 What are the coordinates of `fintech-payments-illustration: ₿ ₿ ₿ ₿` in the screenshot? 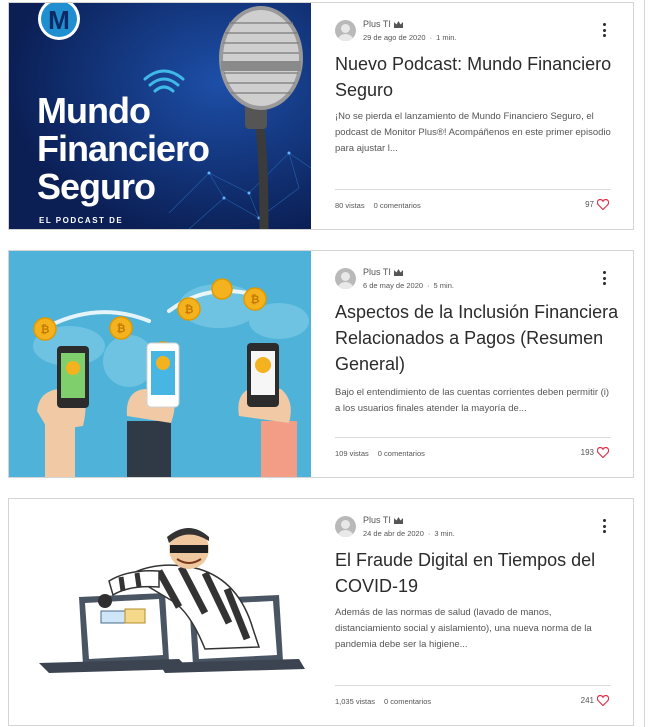 It's located at (160, 364).